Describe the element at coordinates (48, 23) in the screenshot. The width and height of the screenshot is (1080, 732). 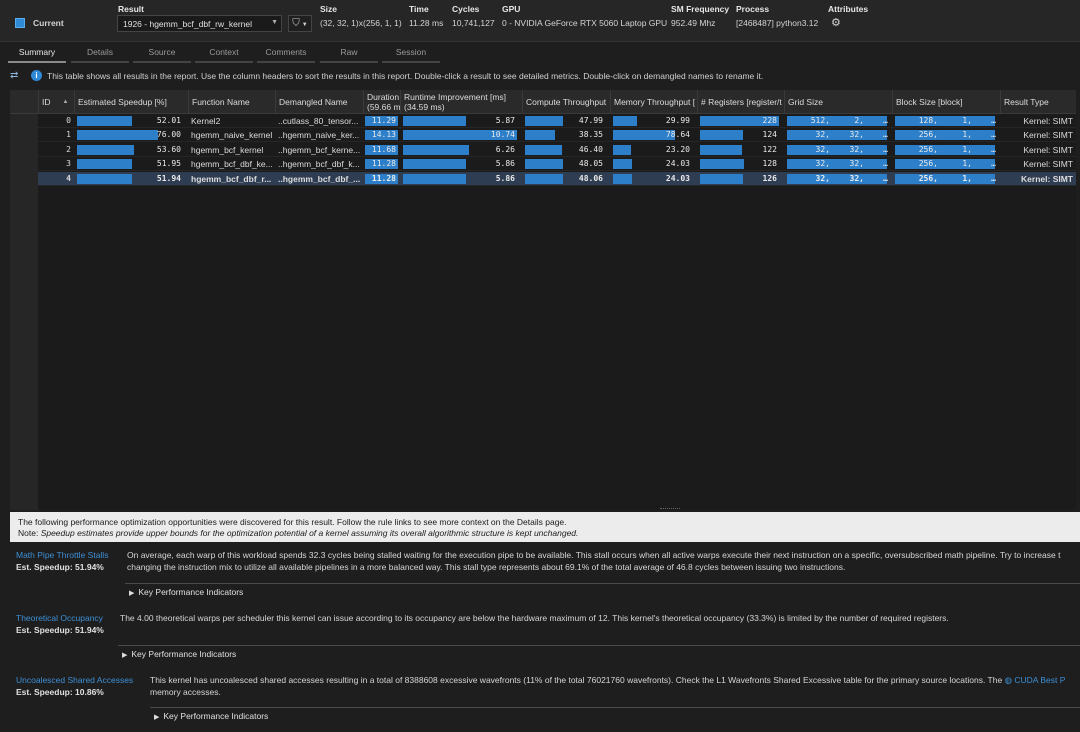
I see `current-label: Current` at that location.